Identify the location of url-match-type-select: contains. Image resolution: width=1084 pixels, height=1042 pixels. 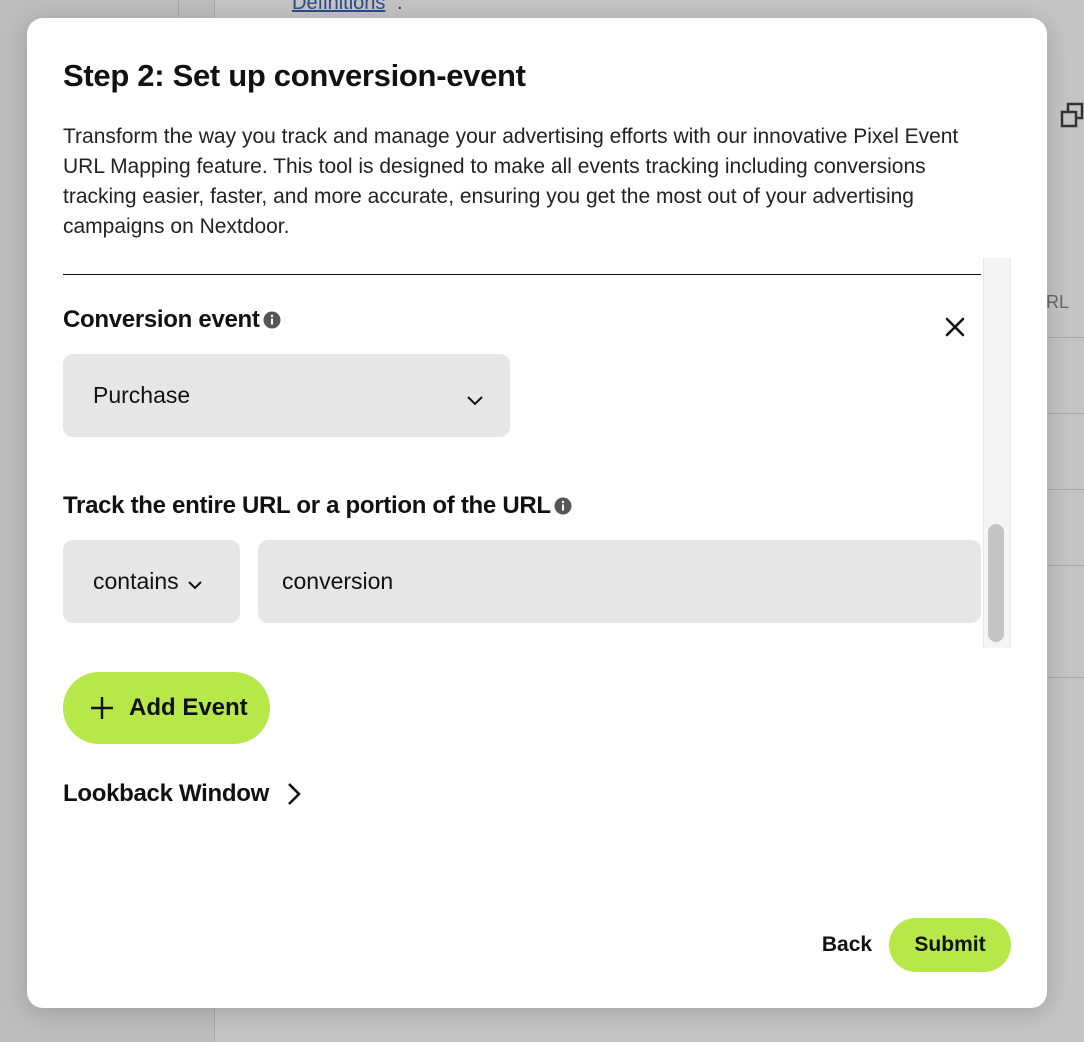
(151, 581).